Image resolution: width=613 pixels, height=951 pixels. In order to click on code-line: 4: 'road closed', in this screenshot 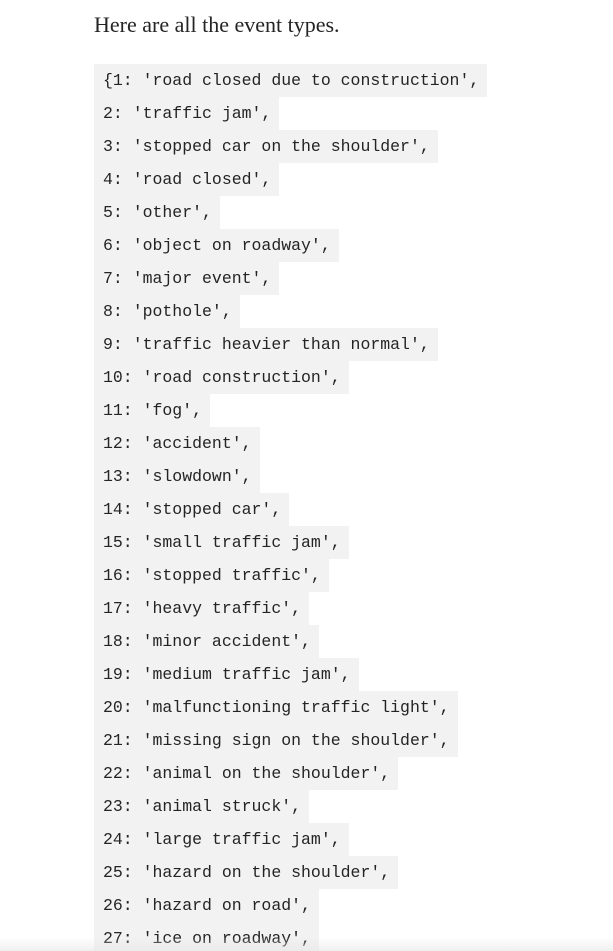, I will do `click(187, 179)`.